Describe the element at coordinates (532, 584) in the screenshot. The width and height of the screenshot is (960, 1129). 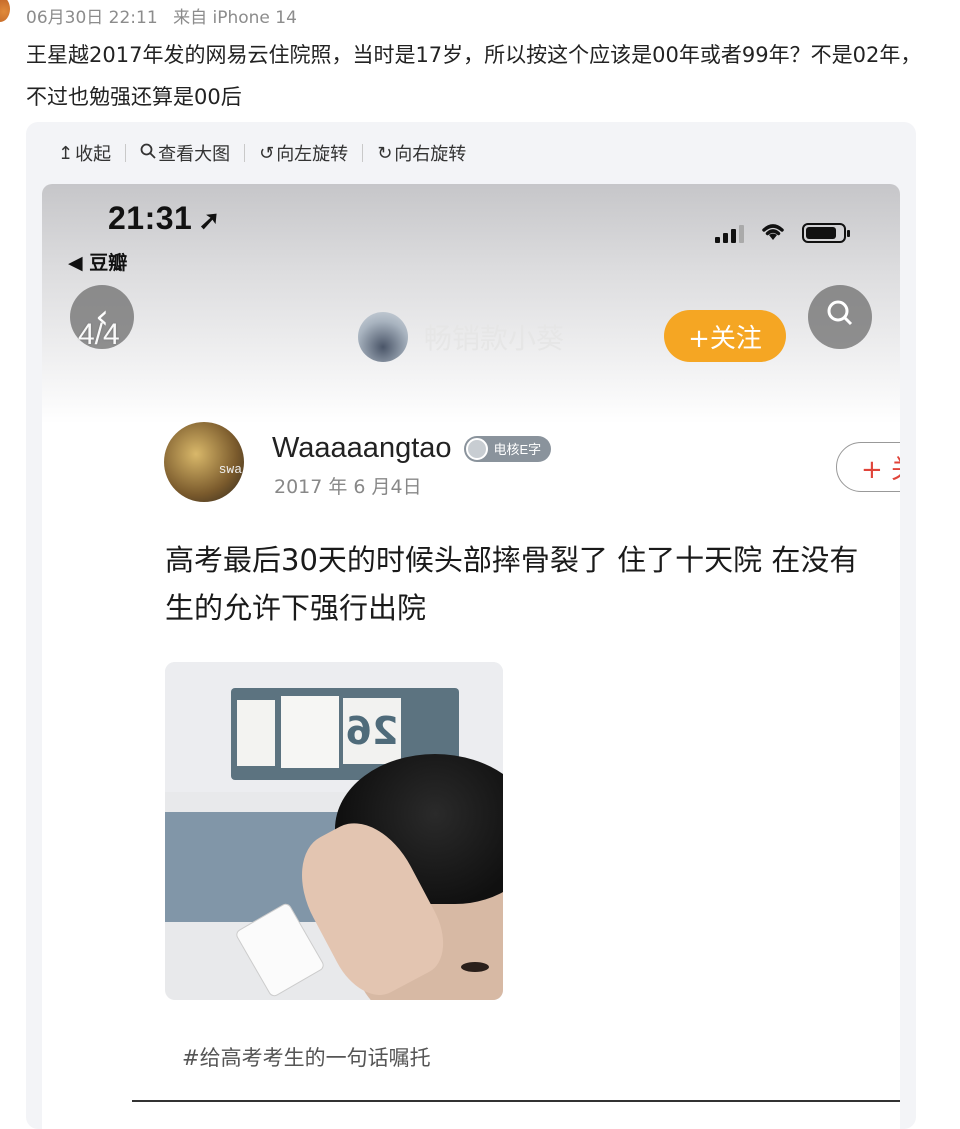
I see `embedded-post-body: 高考最后30天的时候头部摔骨裂了 住了十天院 在没有 生的允许下强行出院` at that location.